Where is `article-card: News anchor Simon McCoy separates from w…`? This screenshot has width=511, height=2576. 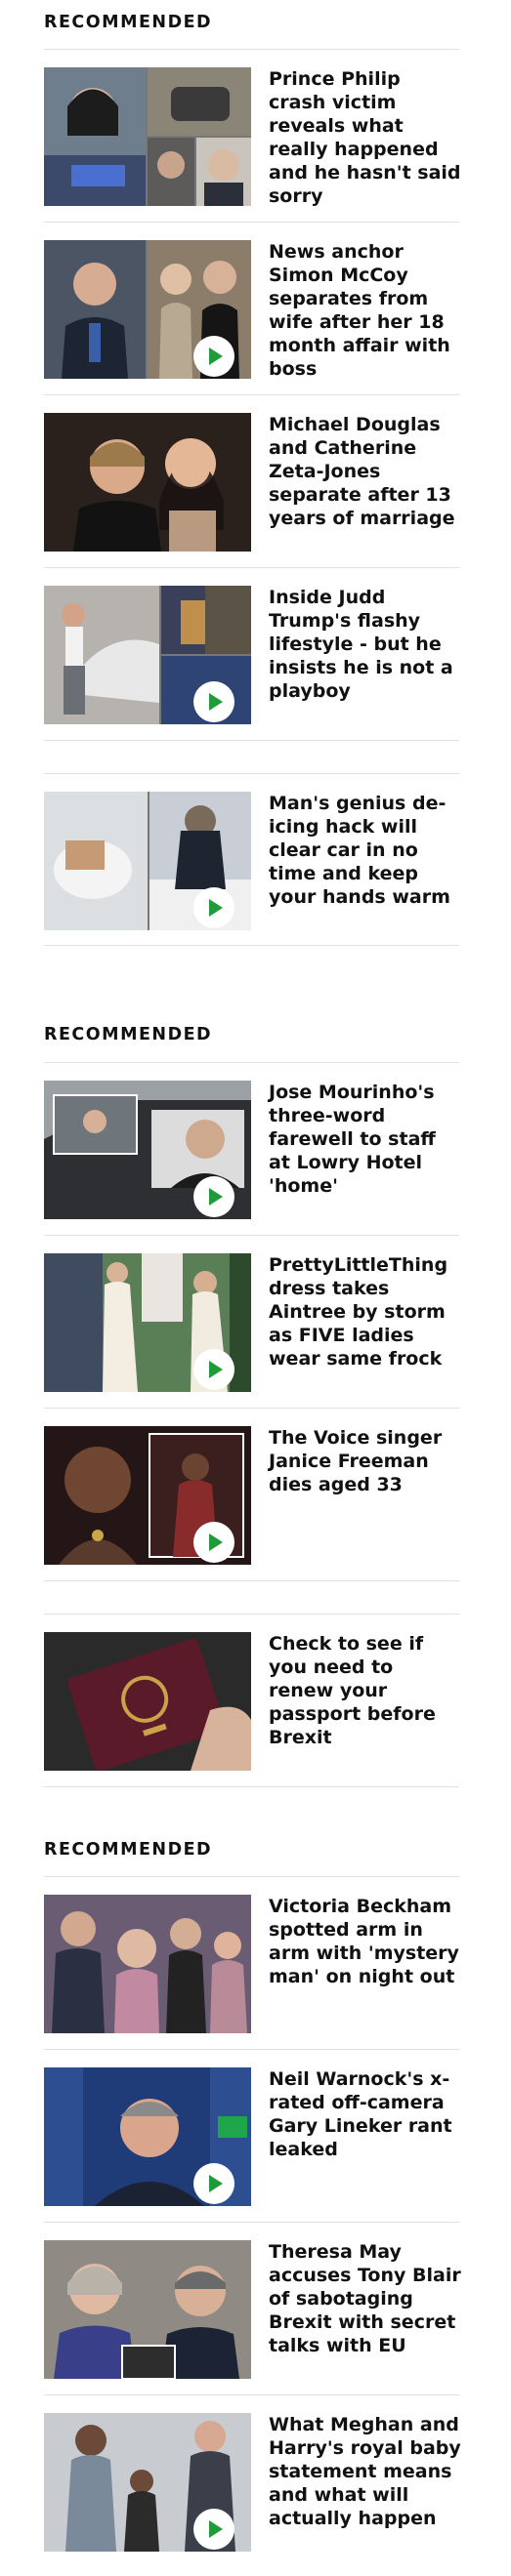
article-card: News anchor Simon McCoy separates from w… is located at coordinates (251, 311).